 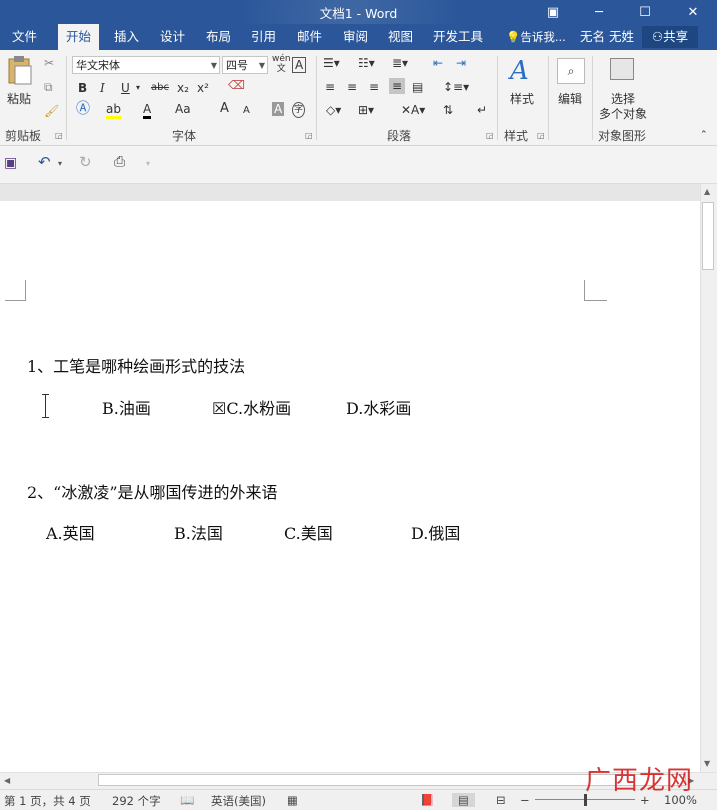 What do you see at coordinates (707, 763) in the screenshot?
I see `scroll-down-icon: ▼` at bounding box center [707, 763].